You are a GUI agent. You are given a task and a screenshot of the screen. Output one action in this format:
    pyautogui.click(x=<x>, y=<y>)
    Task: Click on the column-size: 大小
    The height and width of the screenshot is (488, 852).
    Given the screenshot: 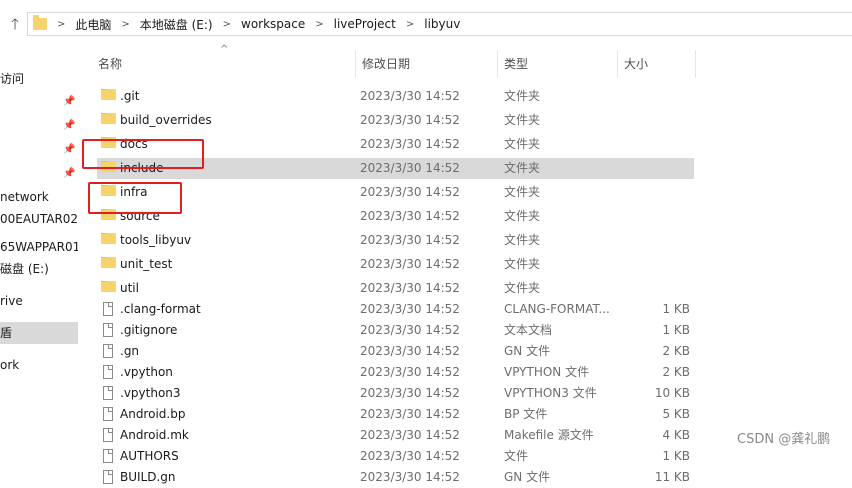 What is the action you would take?
    pyautogui.click(x=657, y=64)
    